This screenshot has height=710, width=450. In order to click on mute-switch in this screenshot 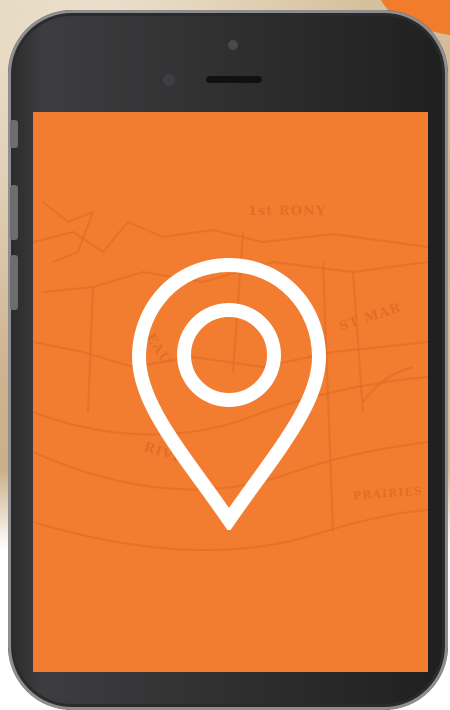, I will do `click(14, 134)`.